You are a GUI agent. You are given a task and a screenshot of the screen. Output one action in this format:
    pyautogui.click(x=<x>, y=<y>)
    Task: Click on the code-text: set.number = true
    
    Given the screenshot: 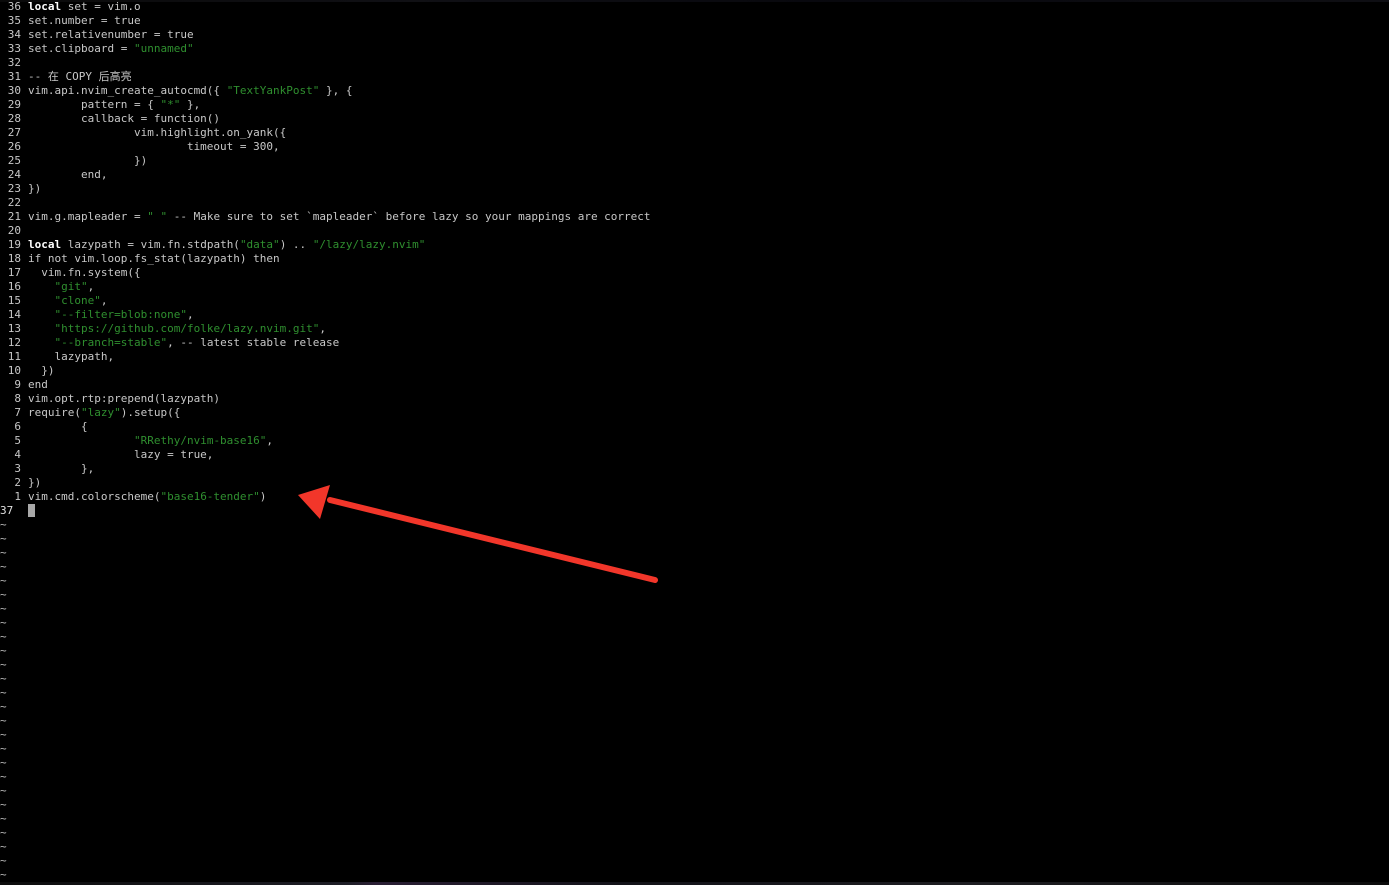 What is the action you would take?
    pyautogui.click(x=84, y=21)
    